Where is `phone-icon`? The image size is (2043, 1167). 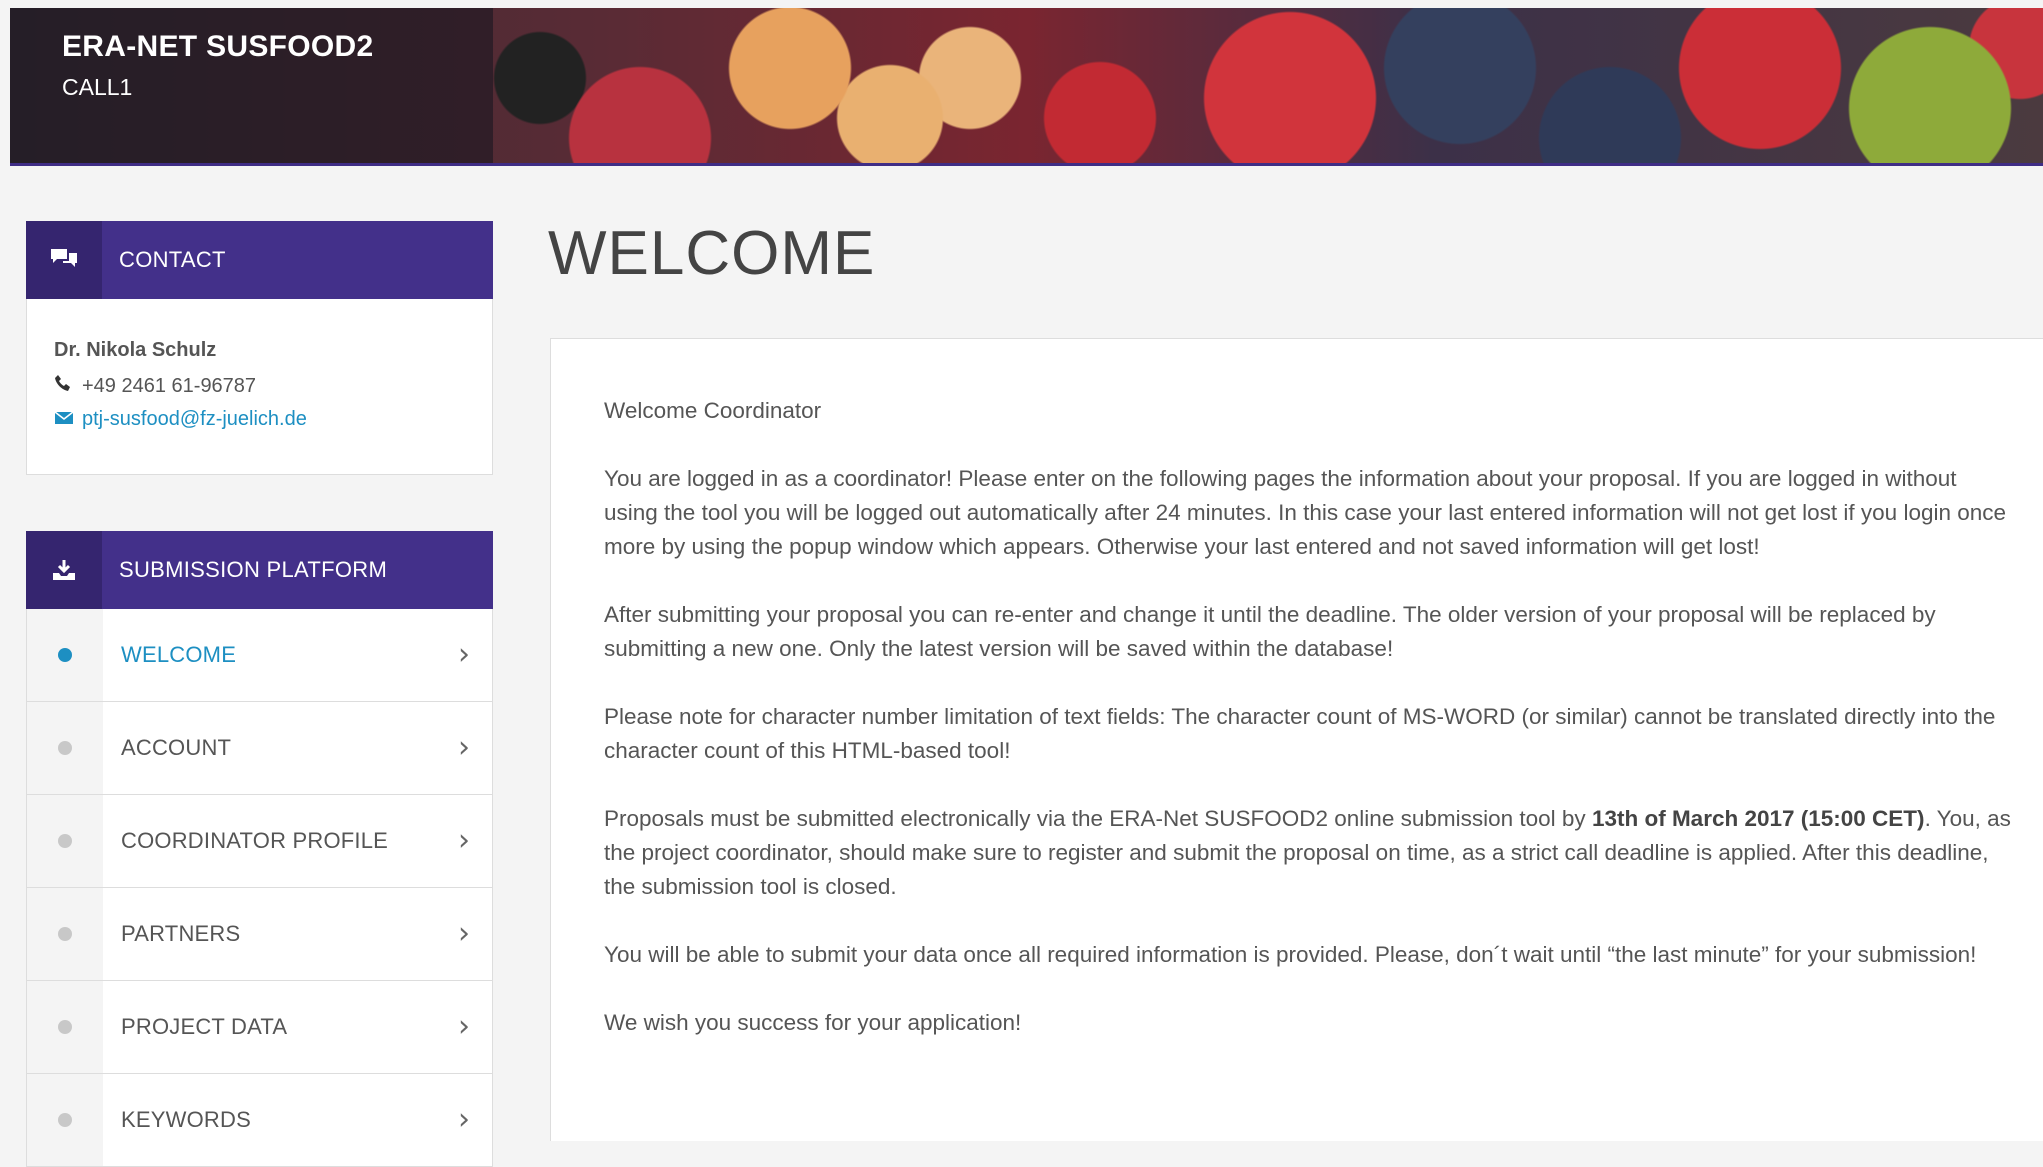 phone-icon is located at coordinates (68, 386).